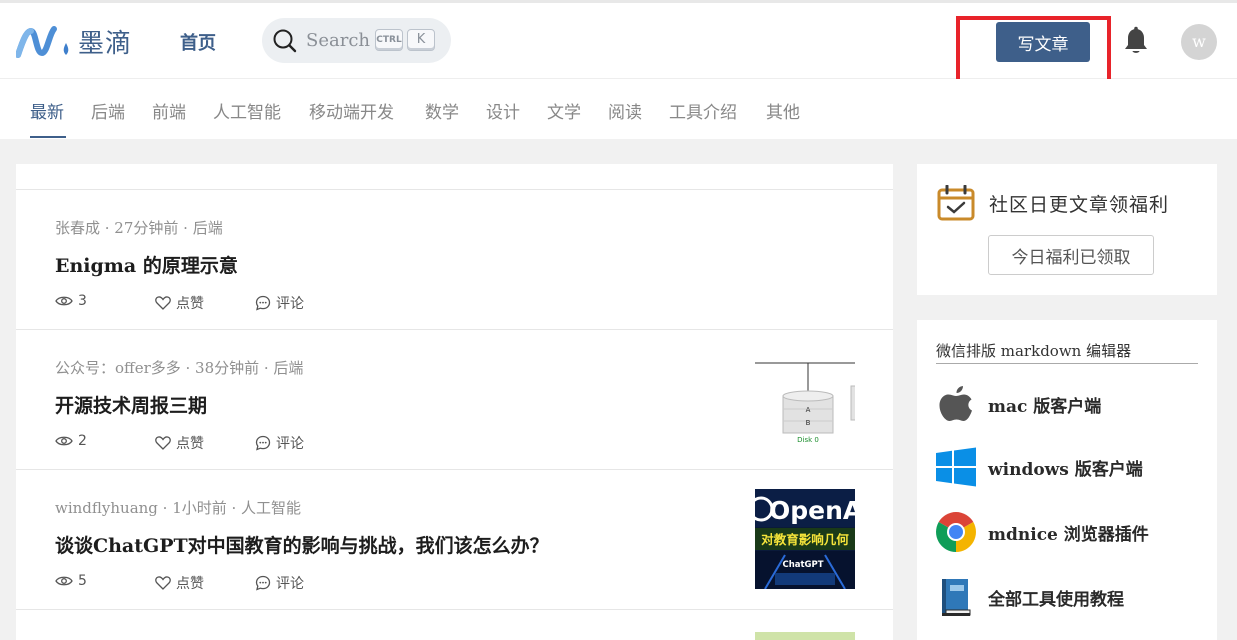 The width and height of the screenshot is (1237, 640). I want to click on category-tools: 工具介绍, so click(703, 110).